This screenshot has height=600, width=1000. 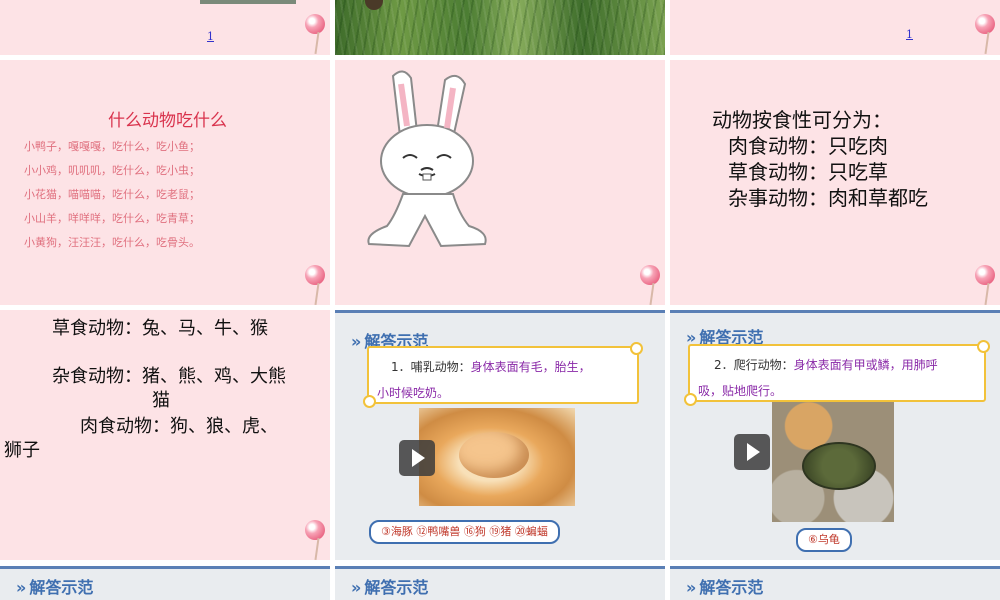 What do you see at coordinates (112, 242) in the screenshot?
I see `poem-line: 小黄狗，汪汪汪，吃什么，吃骨头。` at bounding box center [112, 242].